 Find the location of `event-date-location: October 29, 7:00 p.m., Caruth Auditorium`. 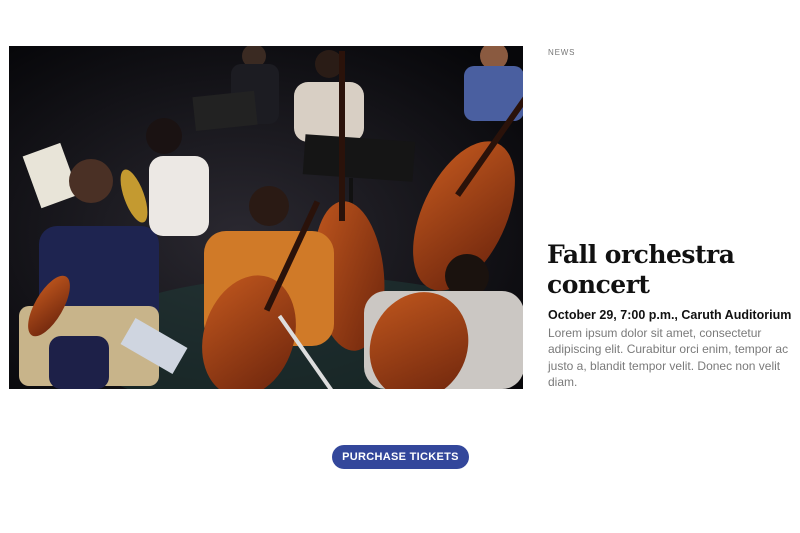

event-date-location: October 29, 7:00 p.m., Caruth Auditorium is located at coordinates (670, 315).